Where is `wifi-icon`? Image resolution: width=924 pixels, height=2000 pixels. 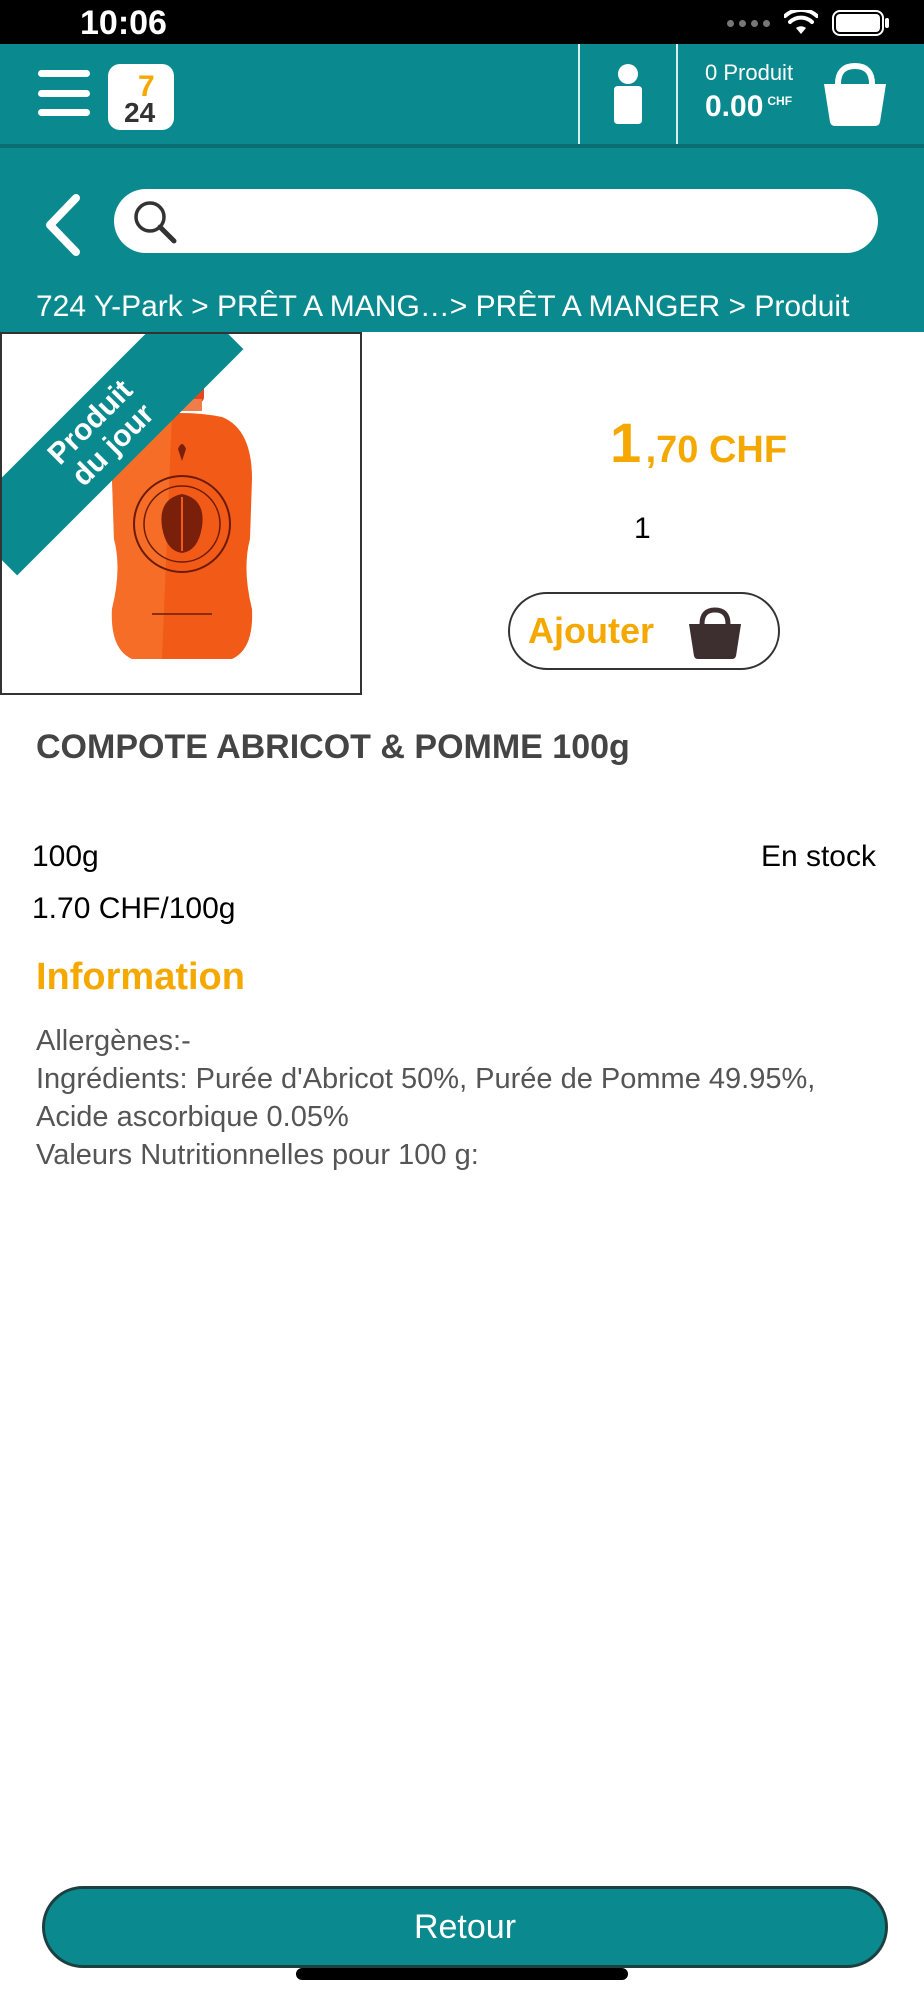 wifi-icon is located at coordinates (801, 22).